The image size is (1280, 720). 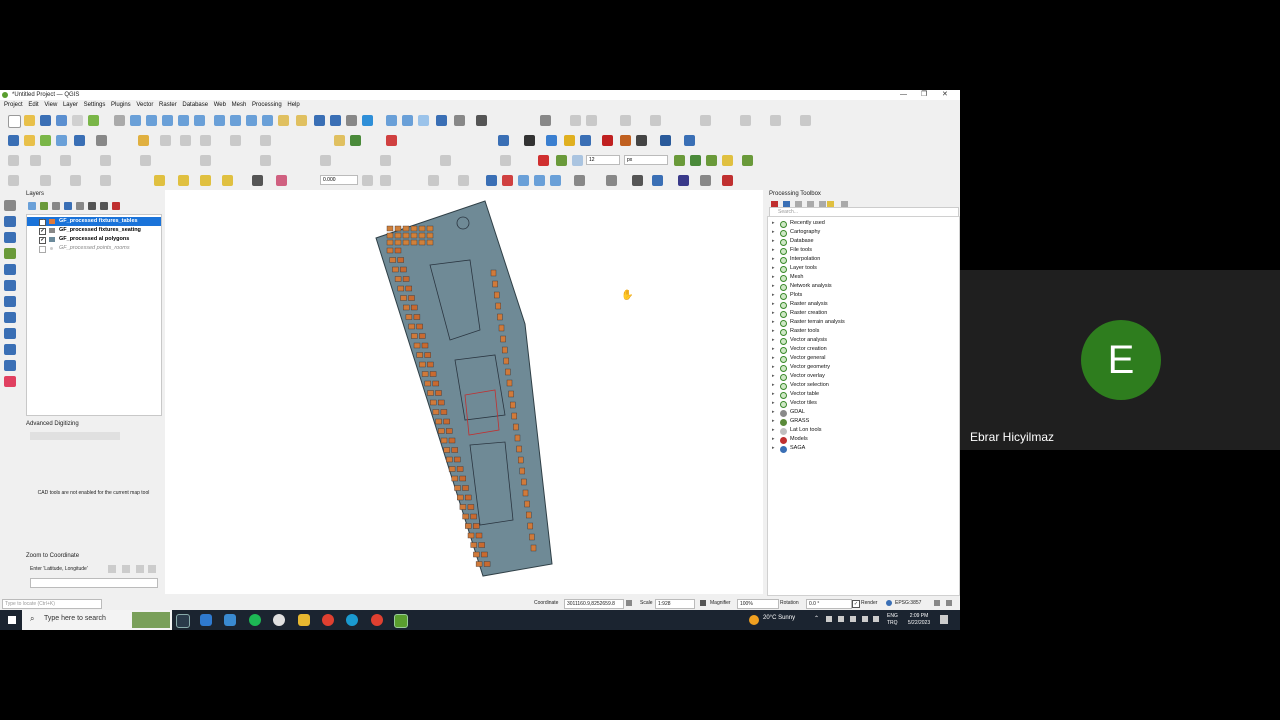 What do you see at coordinates (255, 620) in the screenshot?
I see `spotify-icon` at bounding box center [255, 620].